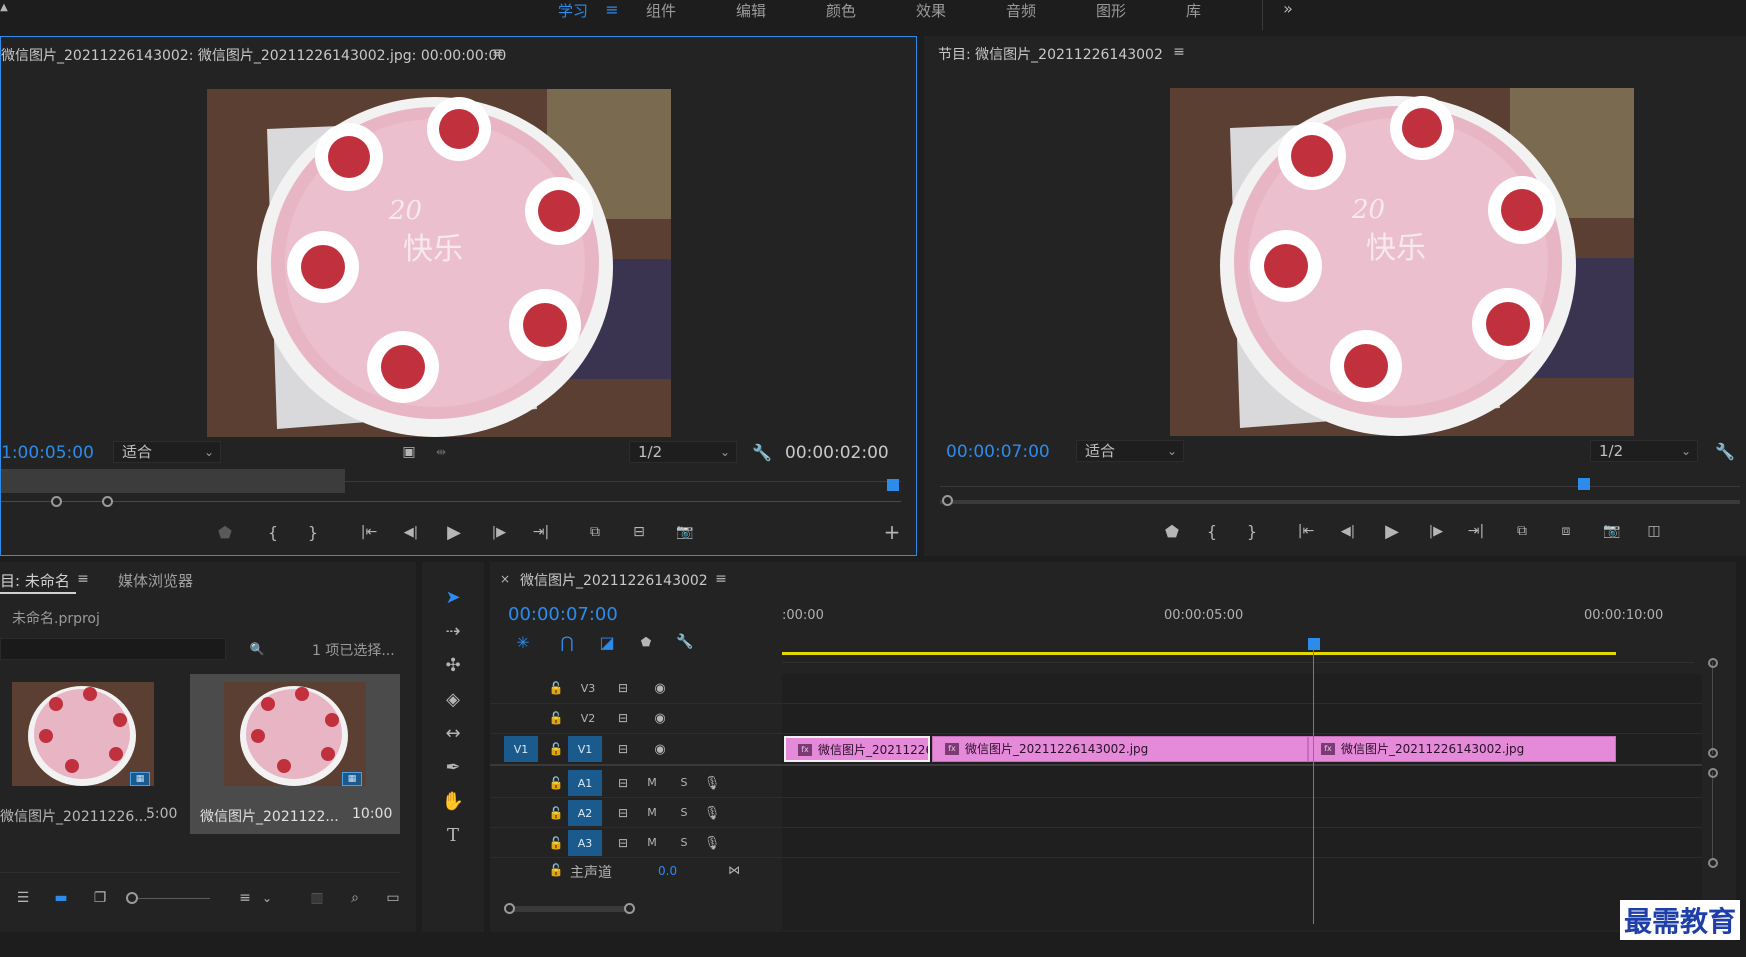 The height and width of the screenshot is (957, 1746). I want to click on work-area-bar, so click(1199, 653).